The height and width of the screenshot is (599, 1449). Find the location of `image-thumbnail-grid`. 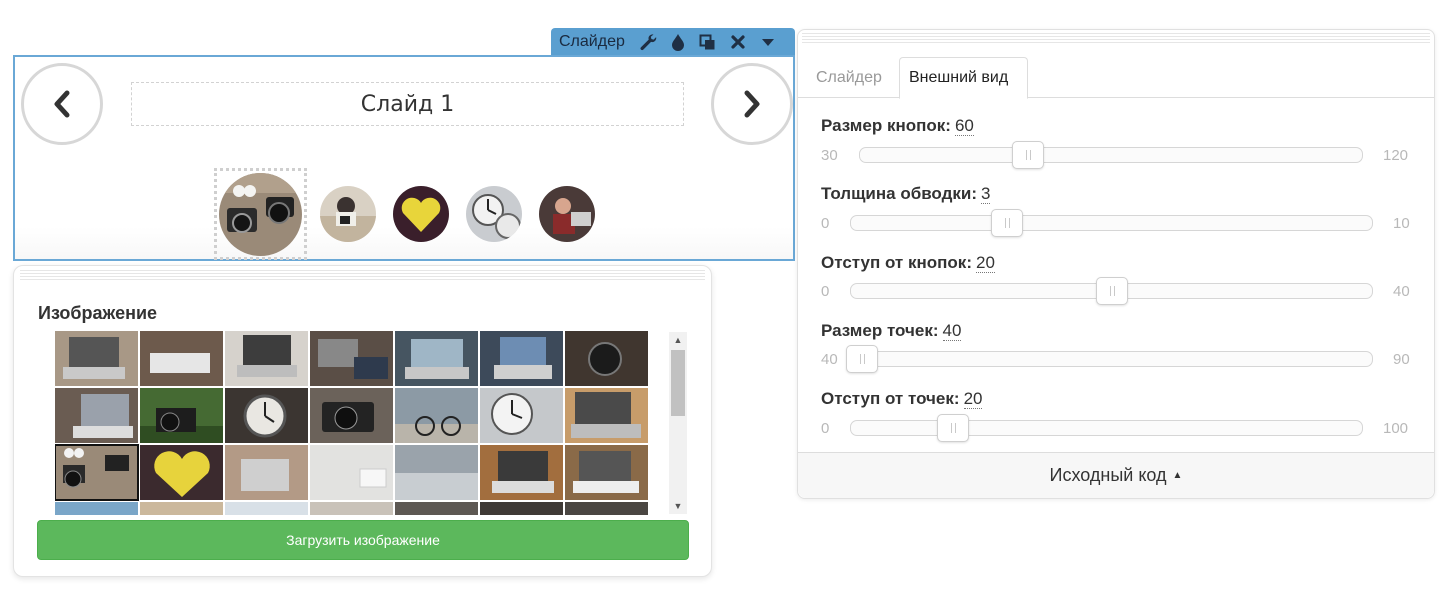

image-thumbnail-grid is located at coordinates (353, 423).